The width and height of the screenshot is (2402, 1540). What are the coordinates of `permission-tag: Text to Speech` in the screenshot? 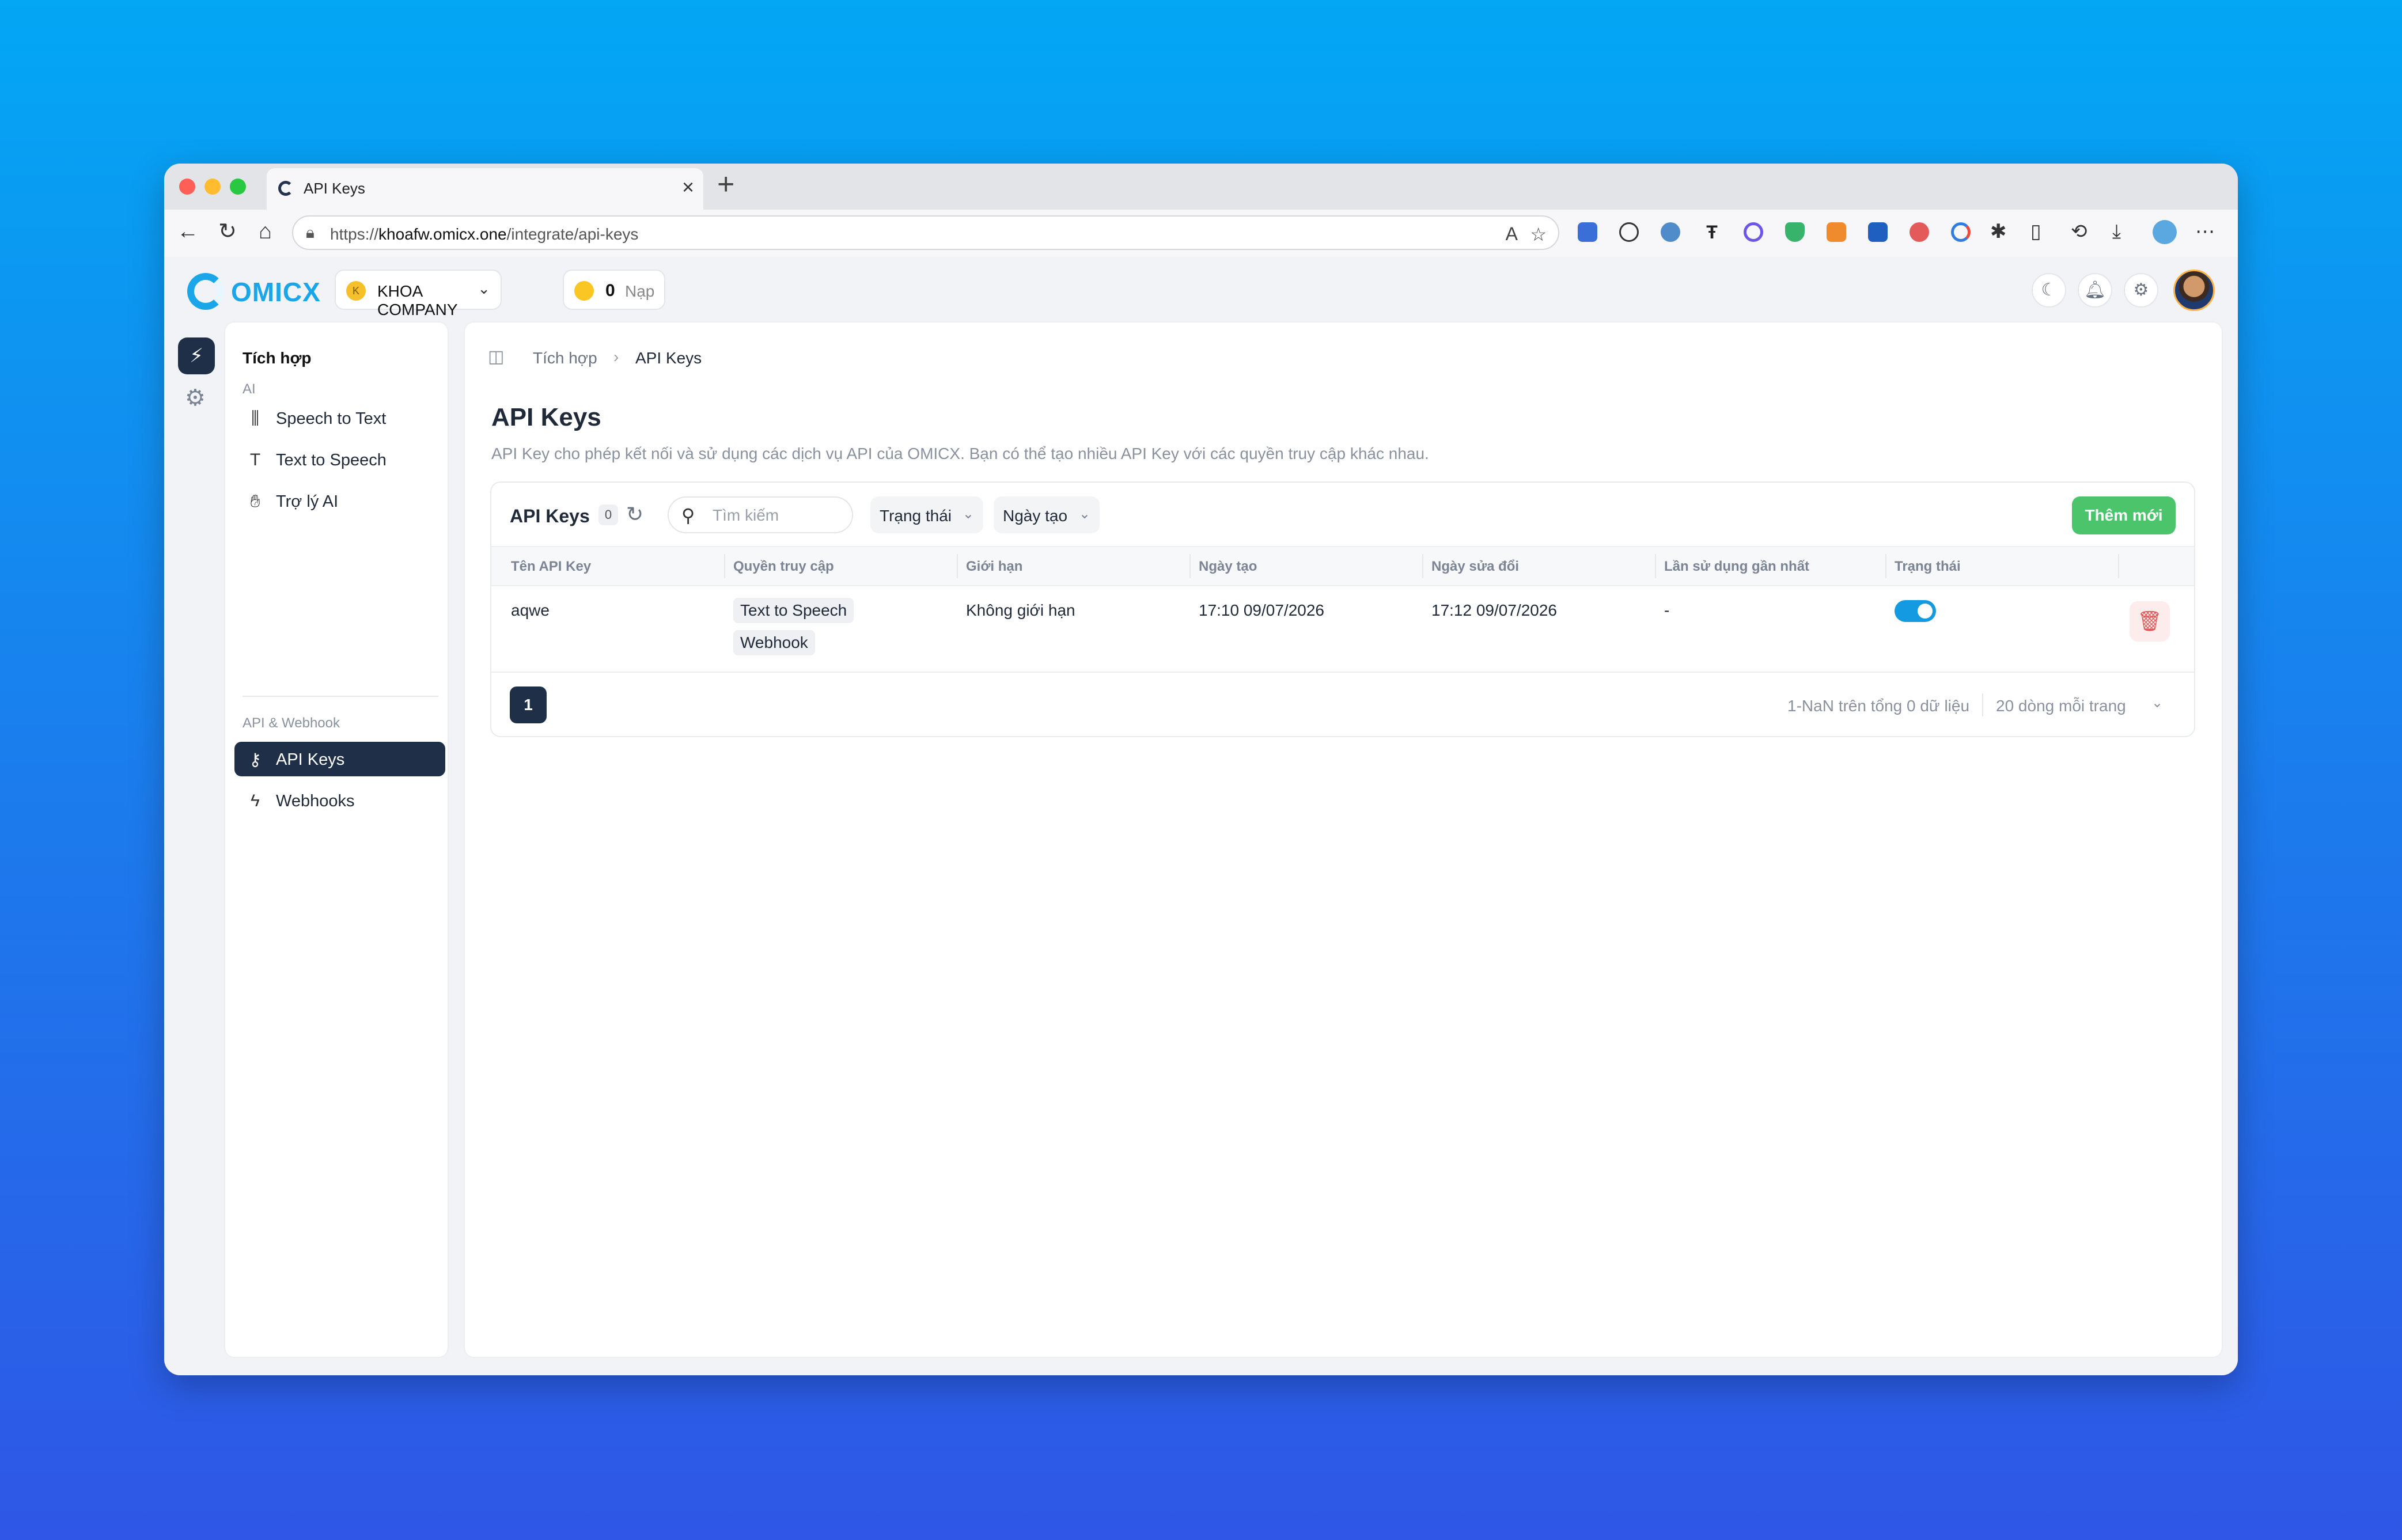 It's located at (793, 610).